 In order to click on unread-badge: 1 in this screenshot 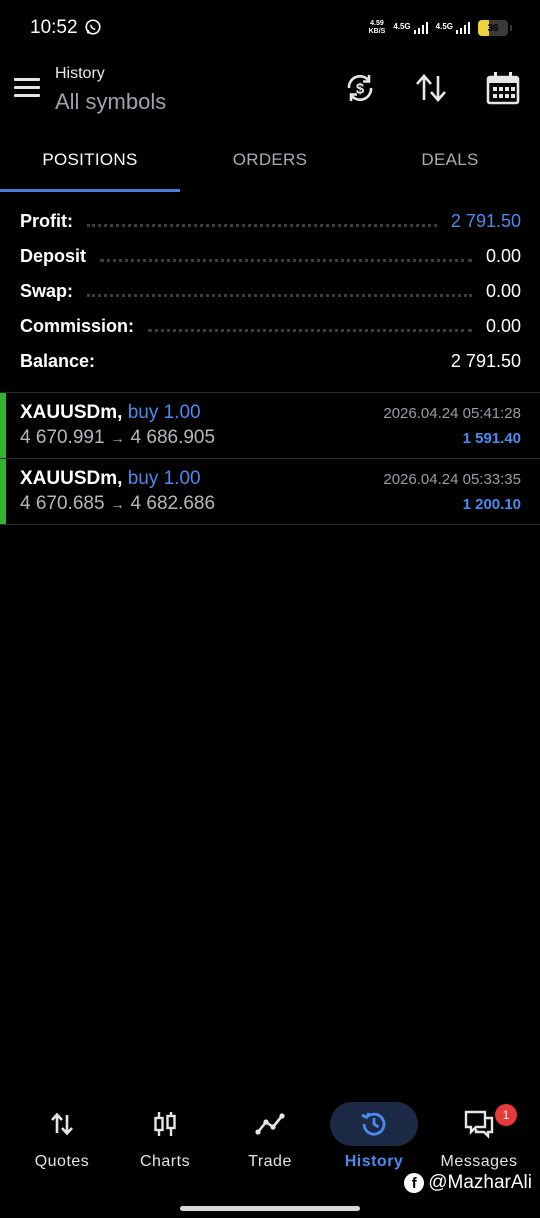, I will do `click(506, 1115)`.